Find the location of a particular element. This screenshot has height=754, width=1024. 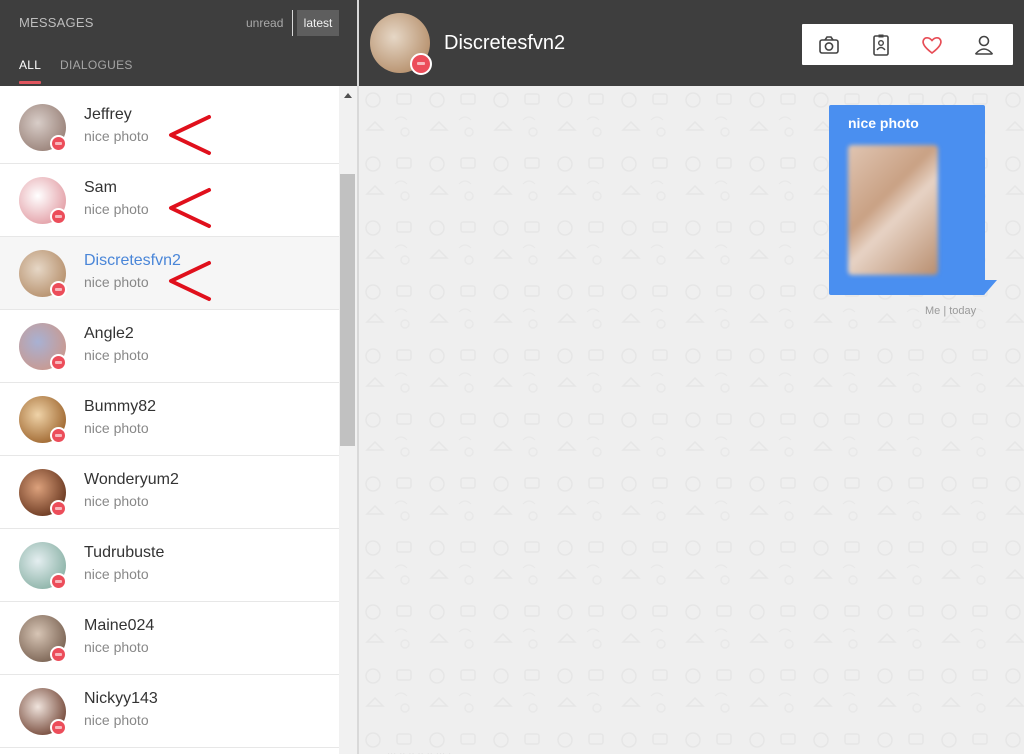

tab-all-indicator is located at coordinates (30, 82).